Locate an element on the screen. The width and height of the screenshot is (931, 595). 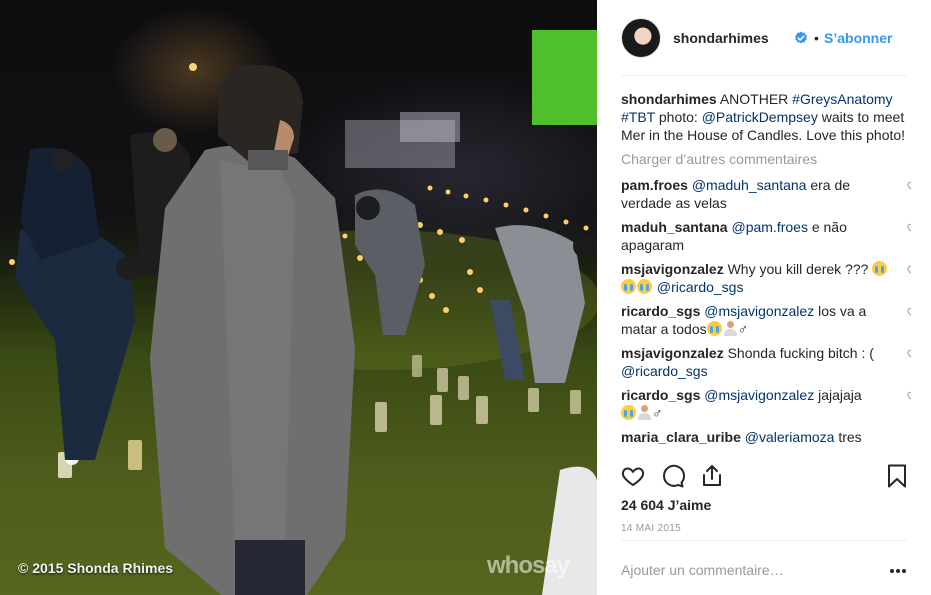
caption-text: photo: is located at coordinates (678, 117).